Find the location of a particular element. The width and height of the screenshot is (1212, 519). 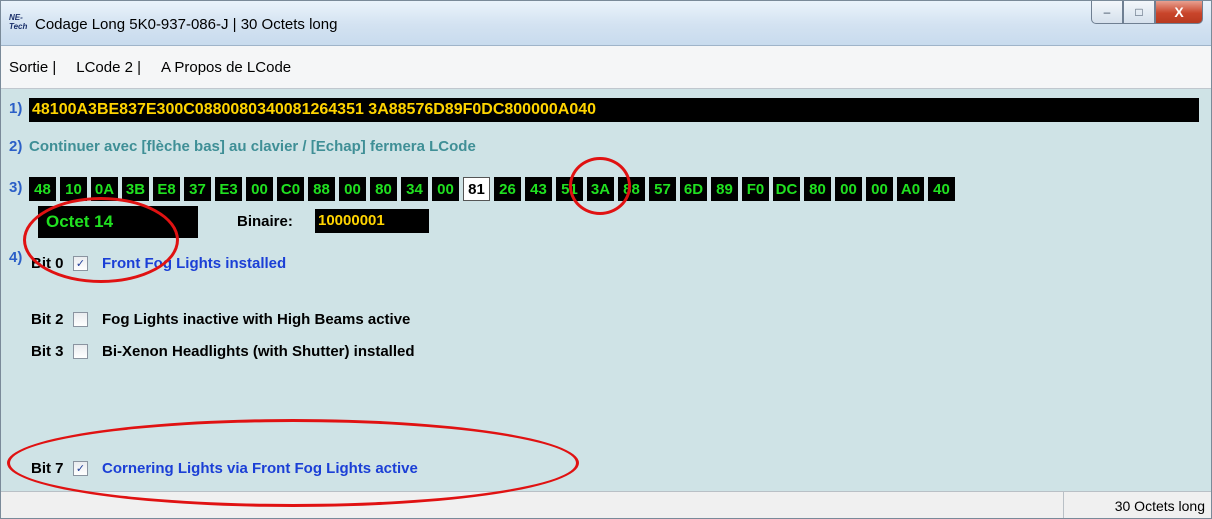

byte-cell: 0A is located at coordinates (104, 189).